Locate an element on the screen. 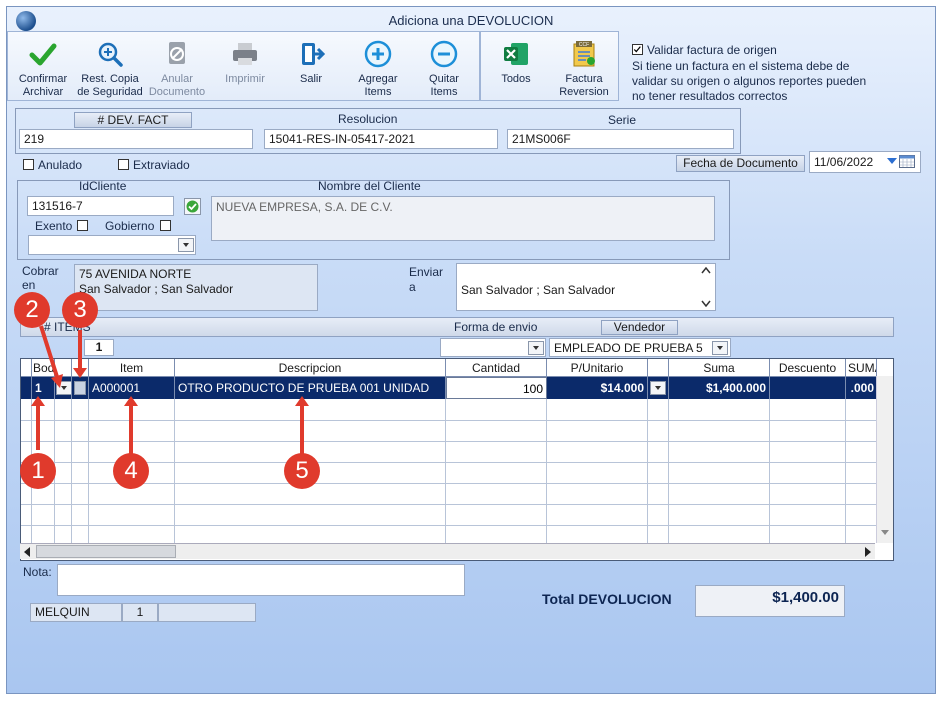  arrow-5-head-icon is located at coordinates (302, 401).